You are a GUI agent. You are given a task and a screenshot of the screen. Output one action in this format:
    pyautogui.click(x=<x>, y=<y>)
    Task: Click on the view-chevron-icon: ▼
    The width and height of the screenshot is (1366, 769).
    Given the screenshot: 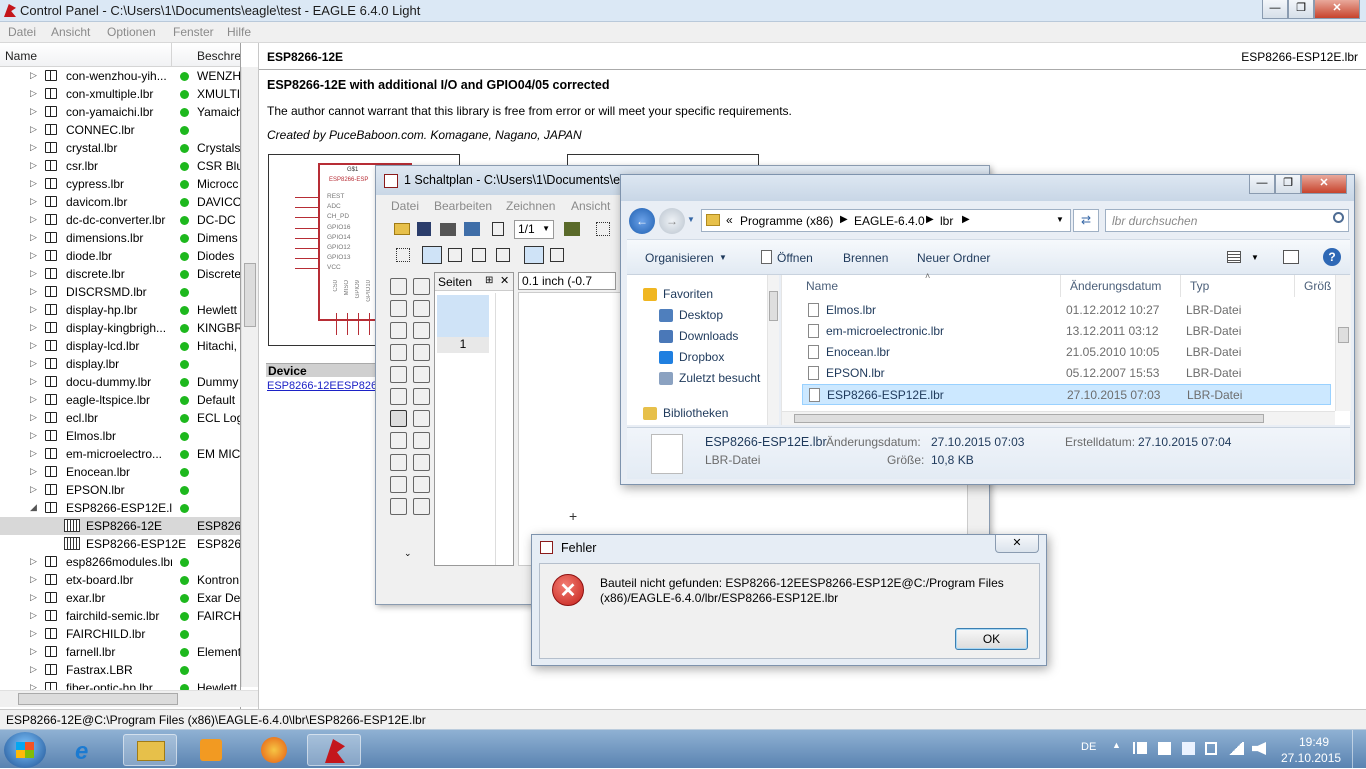 What is the action you would take?
    pyautogui.click(x=1255, y=257)
    